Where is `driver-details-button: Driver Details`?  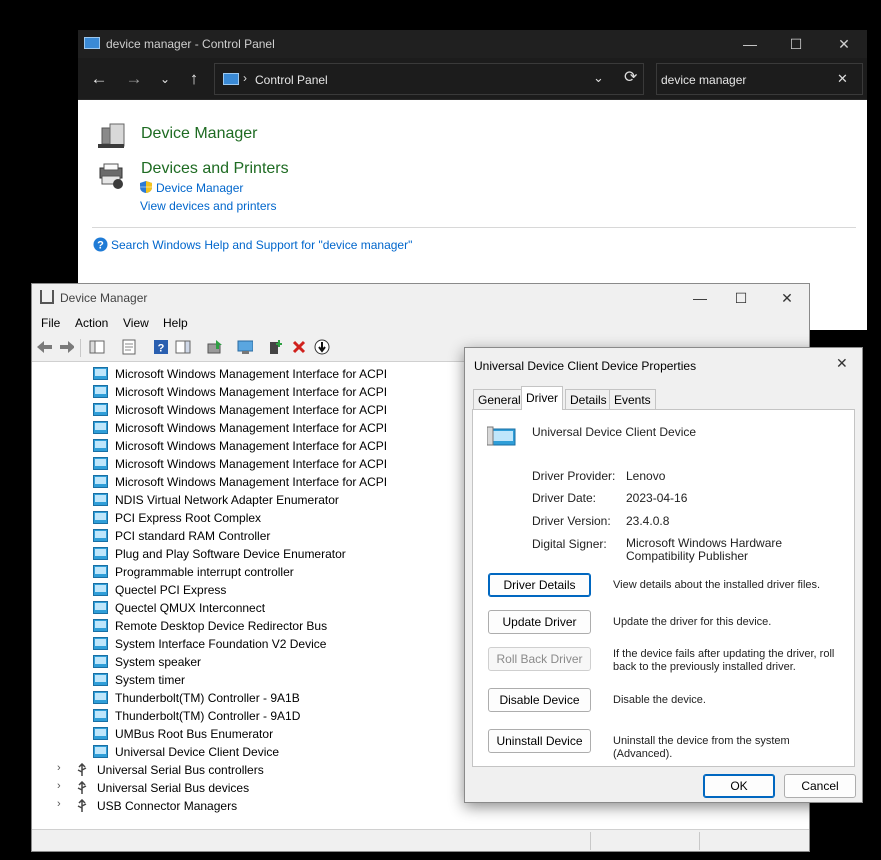 driver-details-button: Driver Details is located at coordinates (539, 585).